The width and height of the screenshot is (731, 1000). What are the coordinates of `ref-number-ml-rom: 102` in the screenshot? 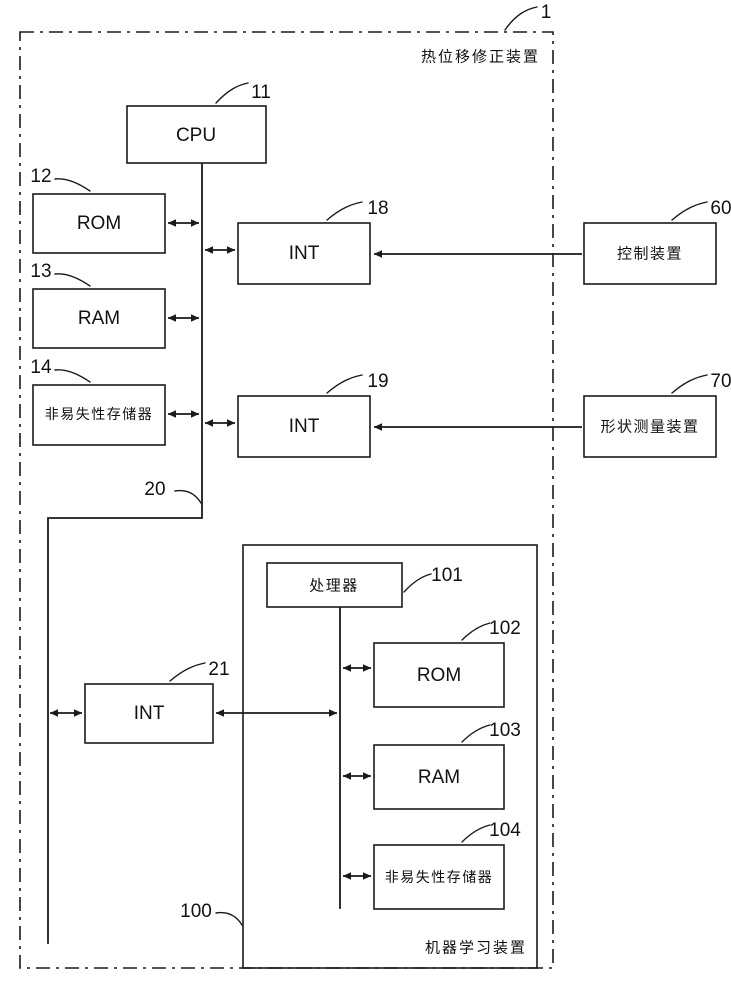 It's located at (505, 628).